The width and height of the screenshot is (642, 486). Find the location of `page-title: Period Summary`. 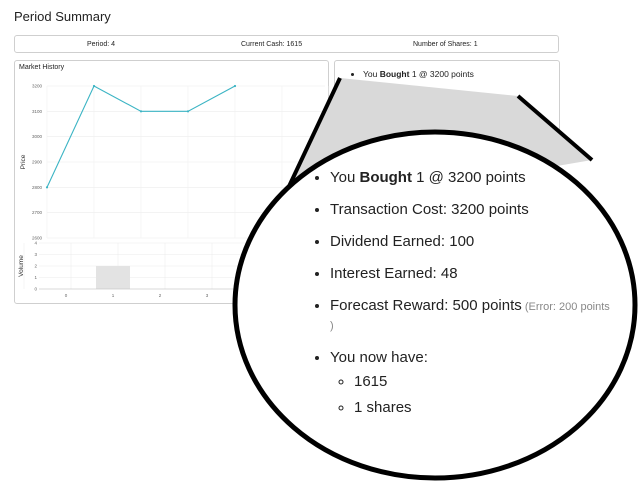

page-title: Period Summary is located at coordinates (62, 16).